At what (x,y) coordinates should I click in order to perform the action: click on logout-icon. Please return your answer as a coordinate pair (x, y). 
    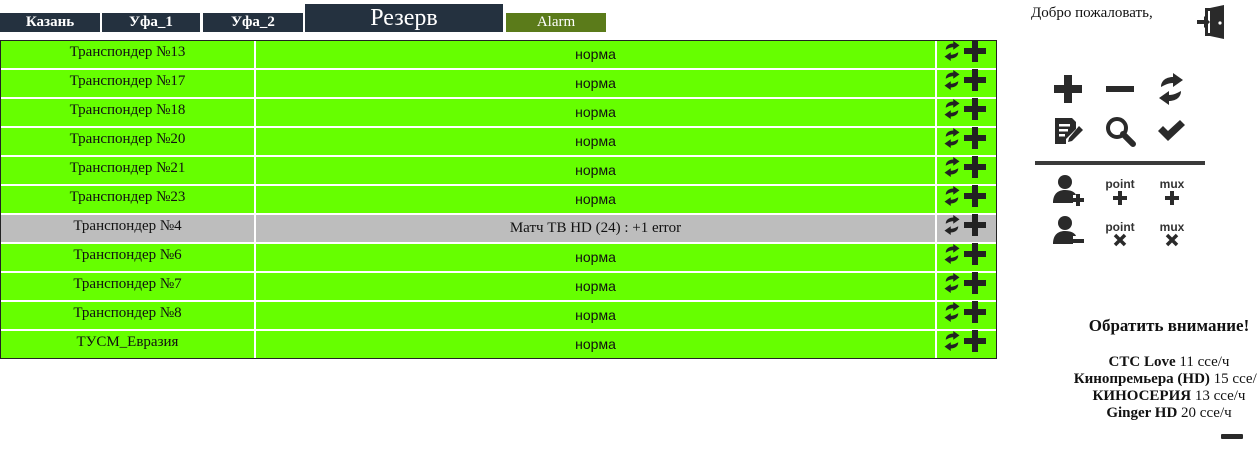
    Looking at the image, I should click on (1213, 22).